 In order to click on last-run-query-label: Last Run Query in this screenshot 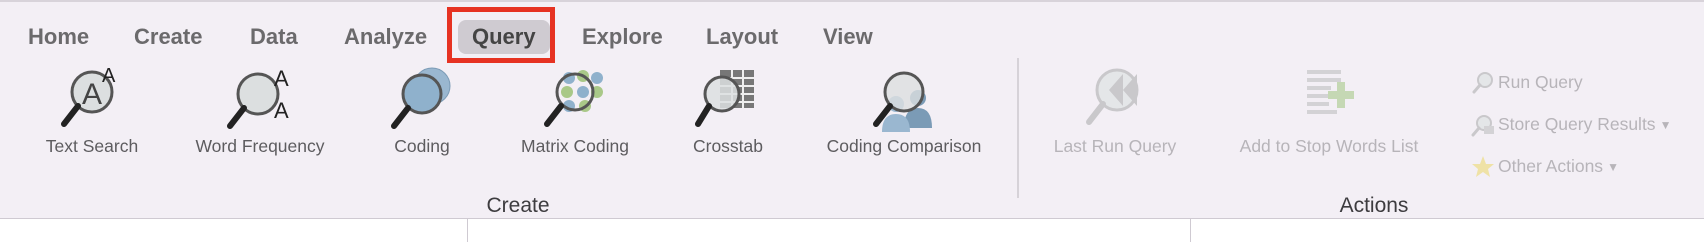, I will do `click(1115, 146)`.